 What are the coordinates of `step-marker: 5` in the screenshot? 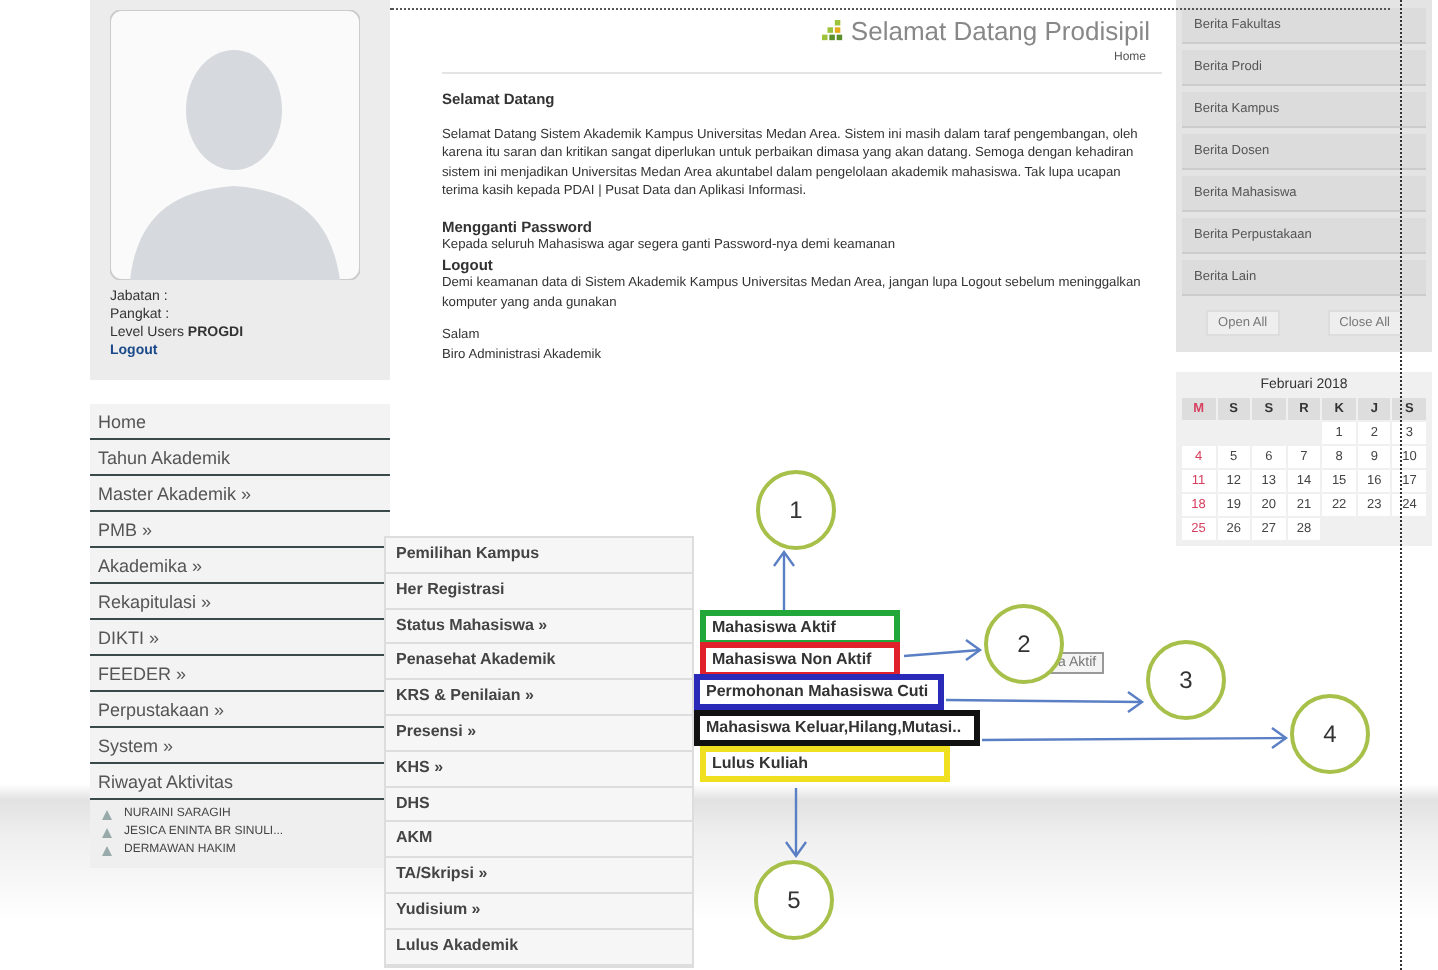 It's located at (794, 900).